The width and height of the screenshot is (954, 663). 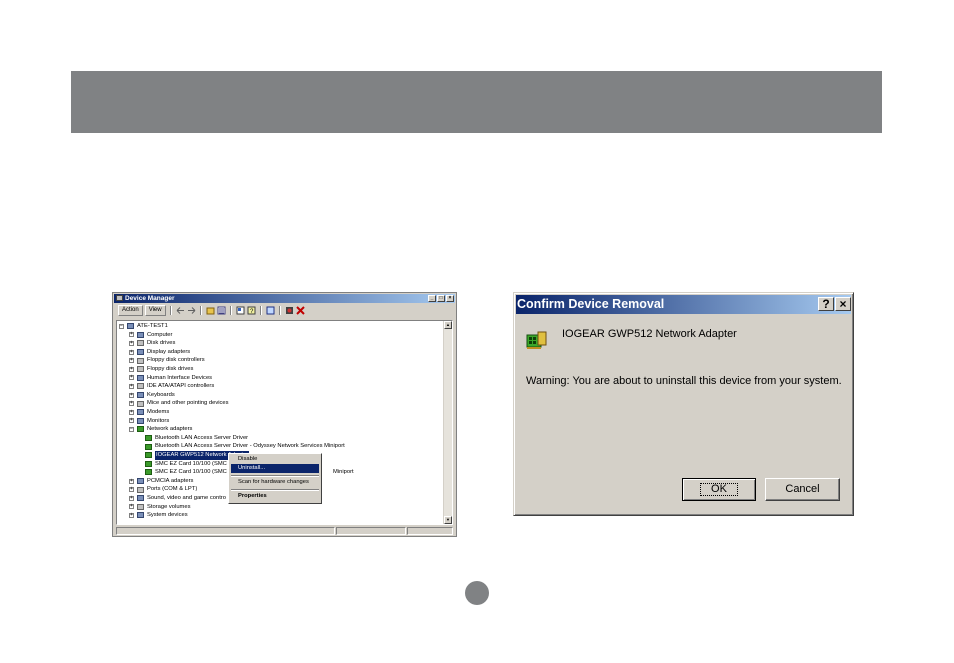 What do you see at coordinates (270, 310) in the screenshot?
I see `scan-icon` at bounding box center [270, 310].